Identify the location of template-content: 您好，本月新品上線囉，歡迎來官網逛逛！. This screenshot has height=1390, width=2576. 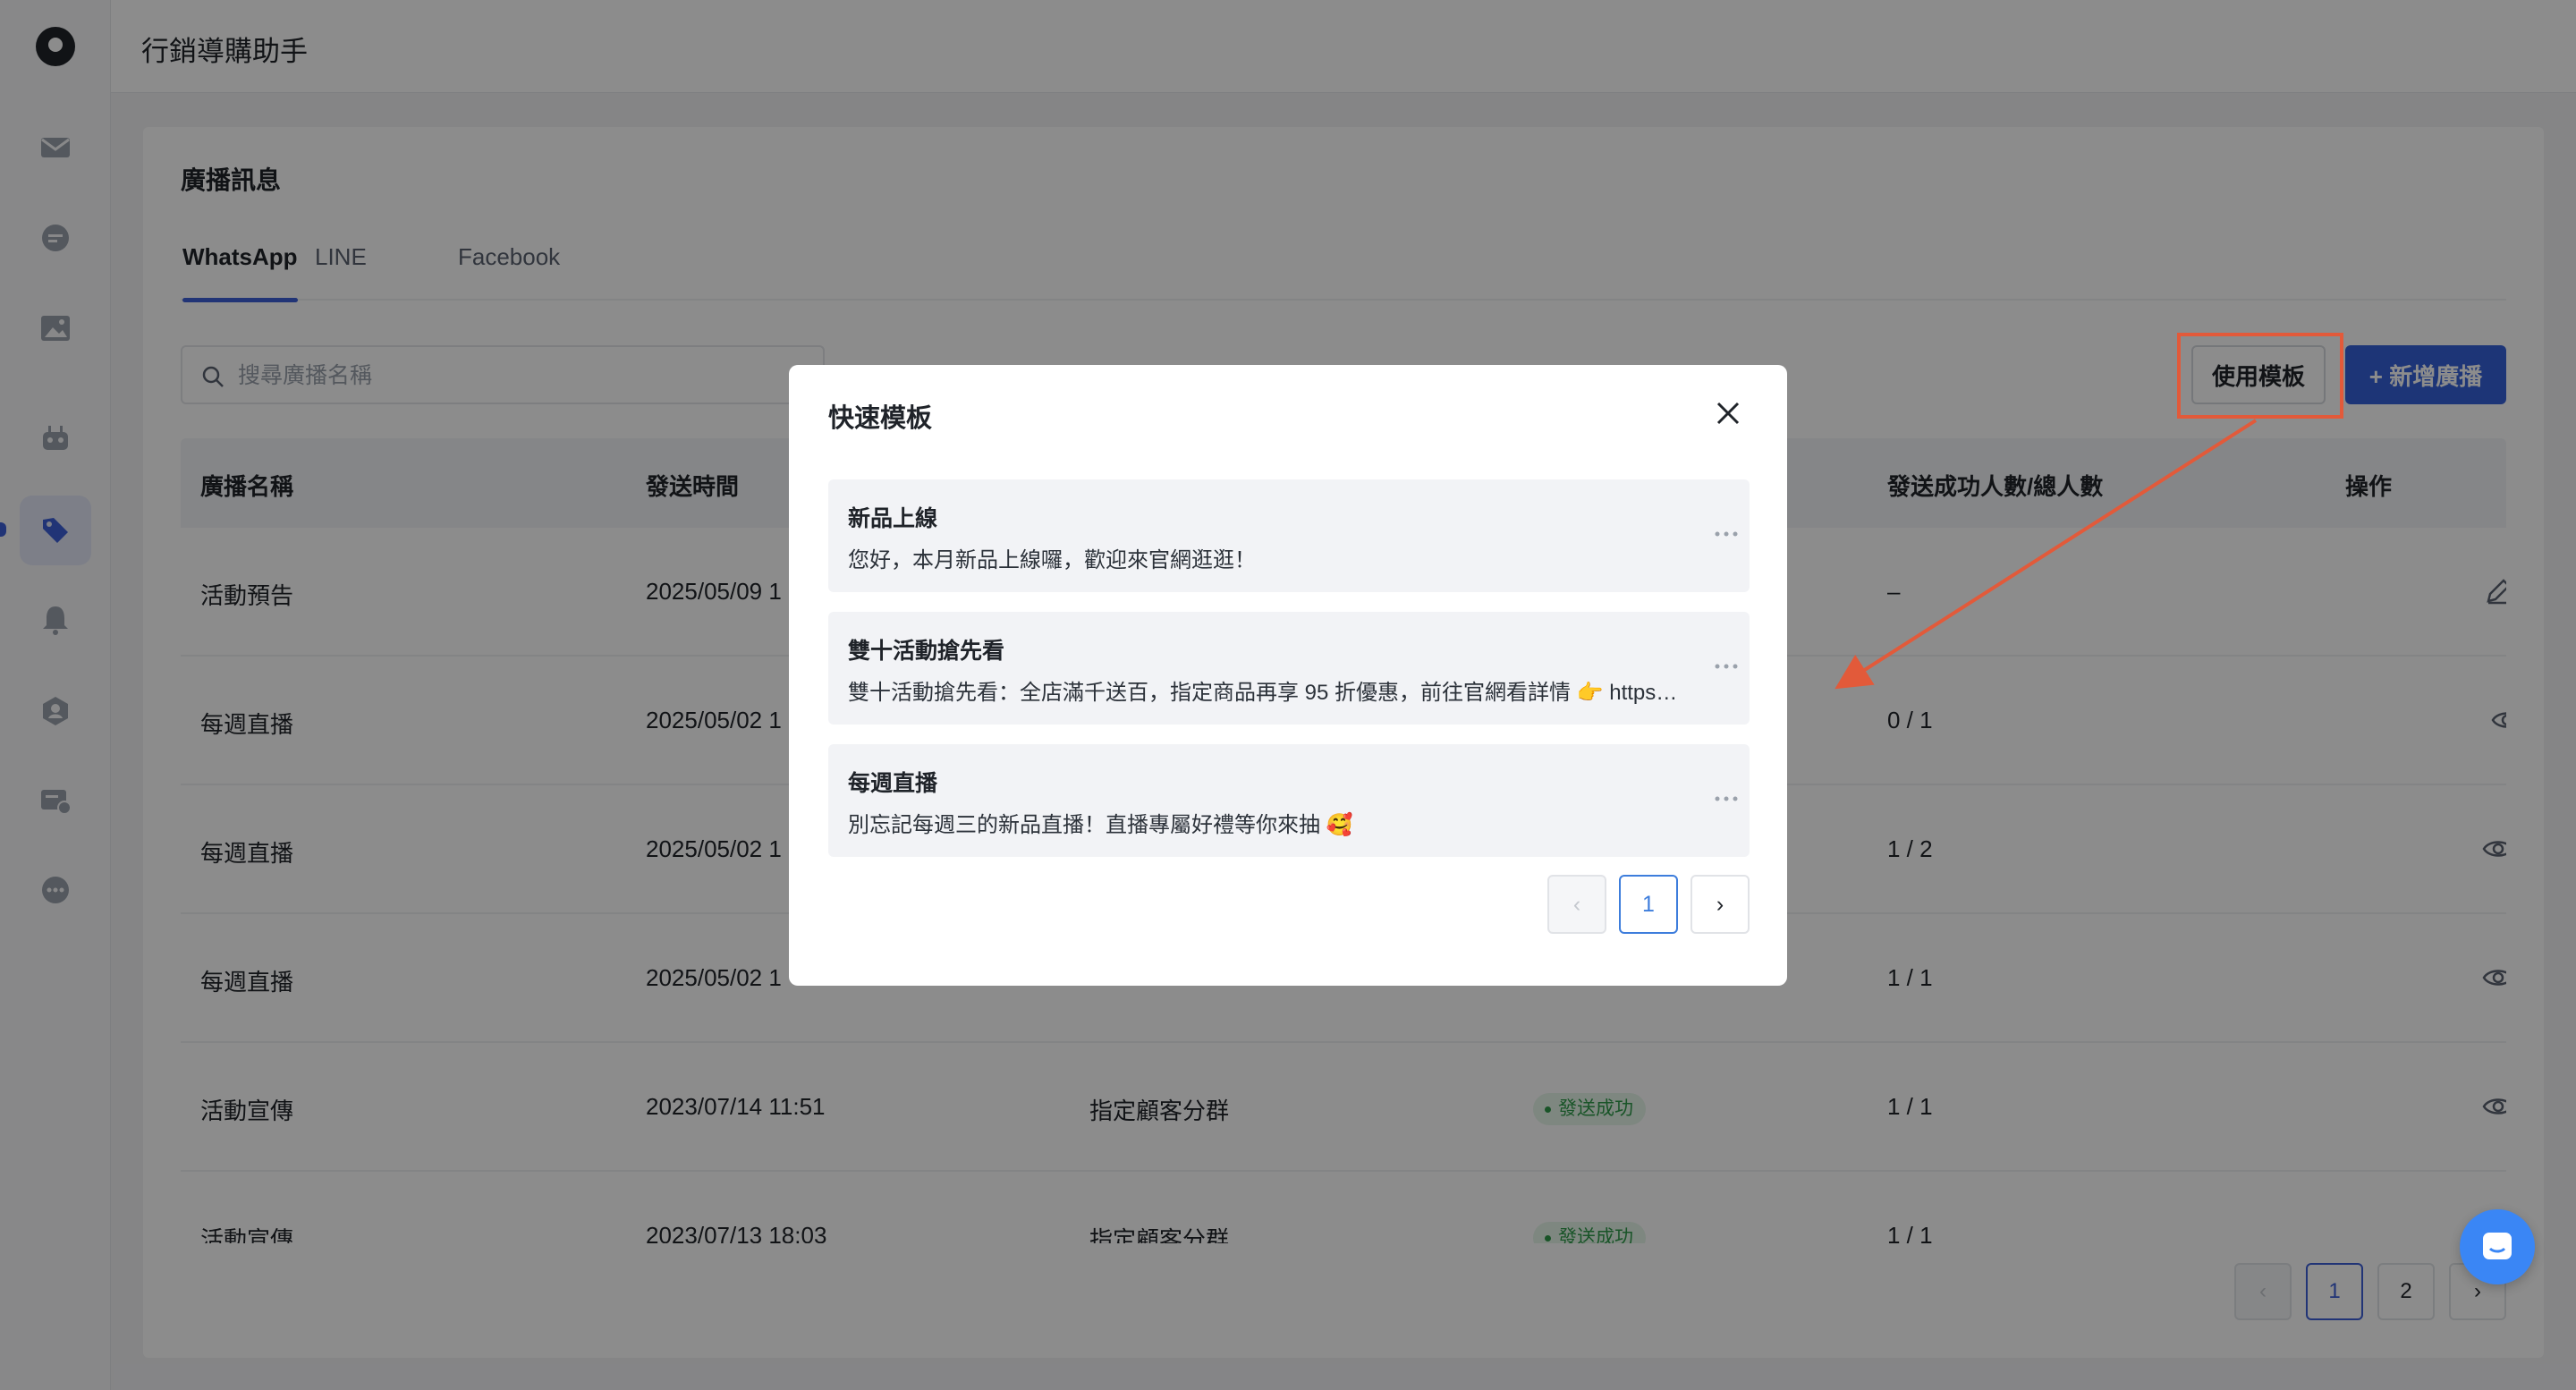
(1052, 560).